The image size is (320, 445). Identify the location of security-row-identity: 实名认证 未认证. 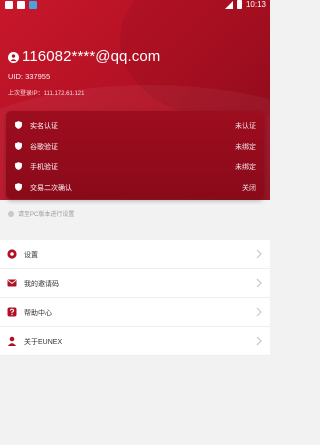
(135, 125).